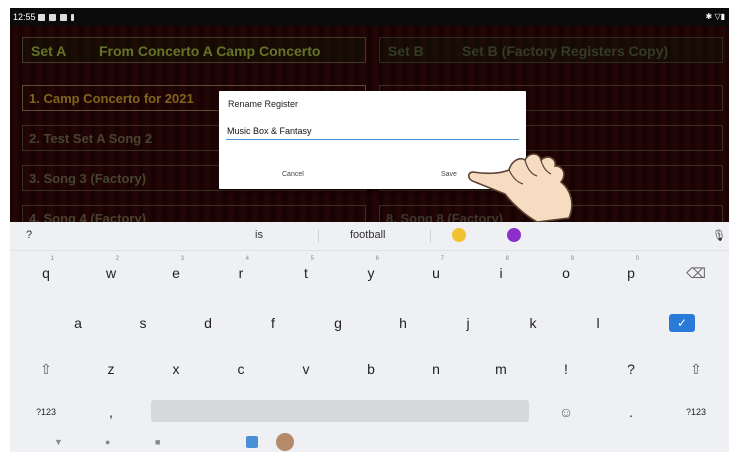 The image size is (736, 459). I want to click on notification-icons, so click(56, 17).